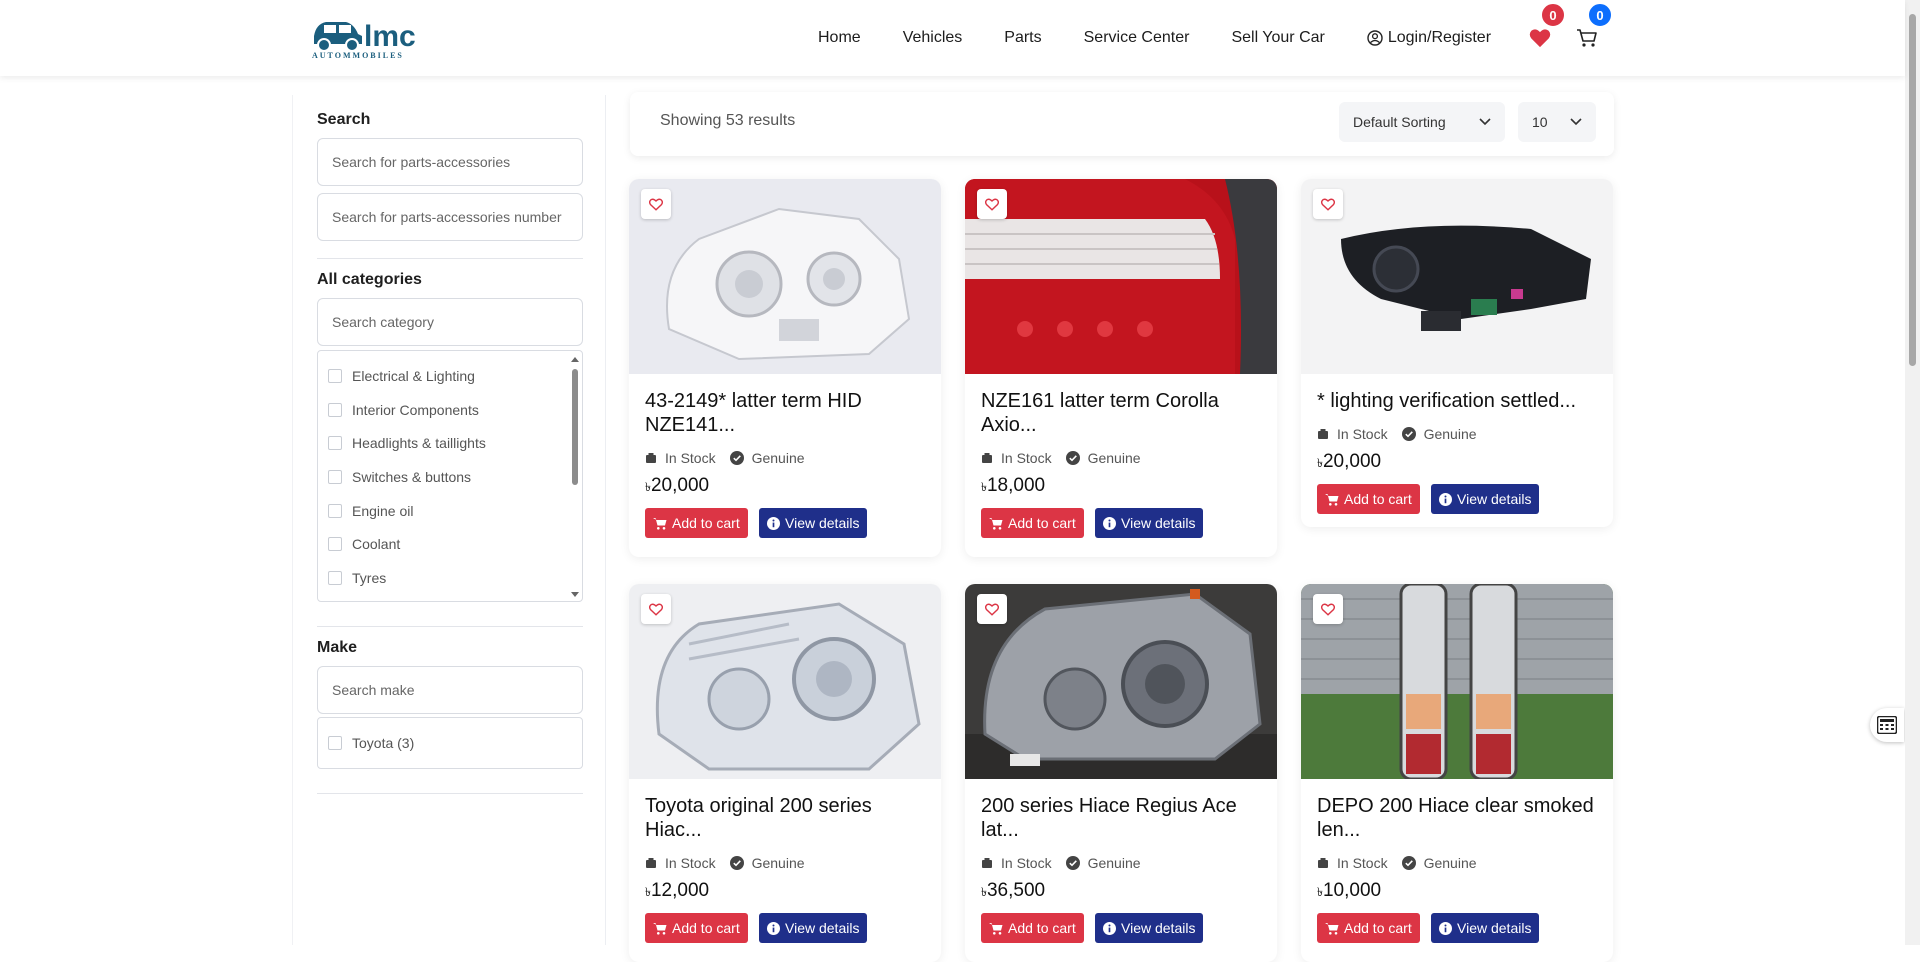 The image size is (1920, 962). I want to click on heart-outline-icon, so click(992, 609).